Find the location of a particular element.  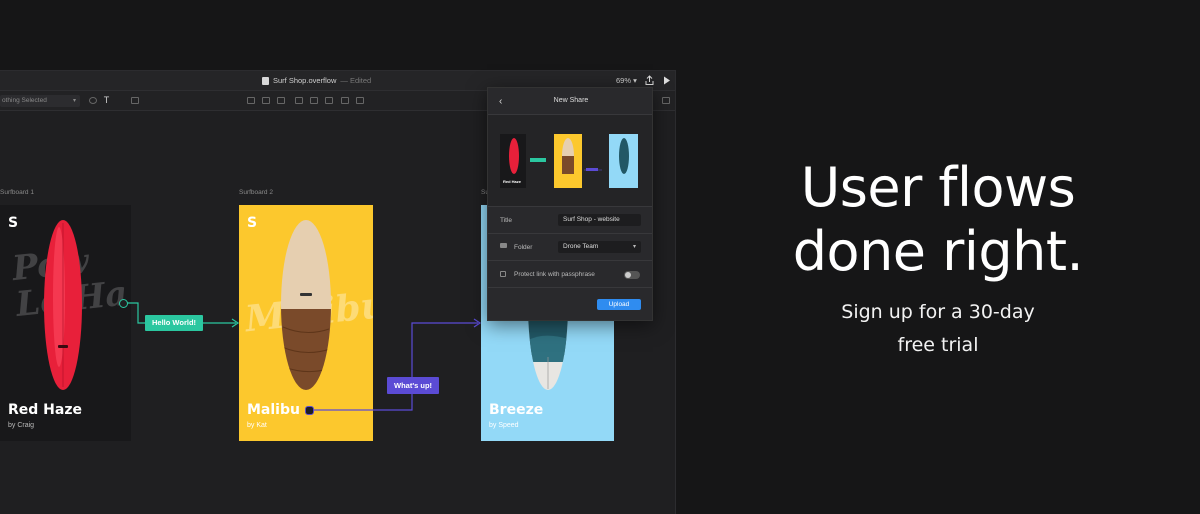

share-preview: Red Haze is located at coordinates (570, 161).